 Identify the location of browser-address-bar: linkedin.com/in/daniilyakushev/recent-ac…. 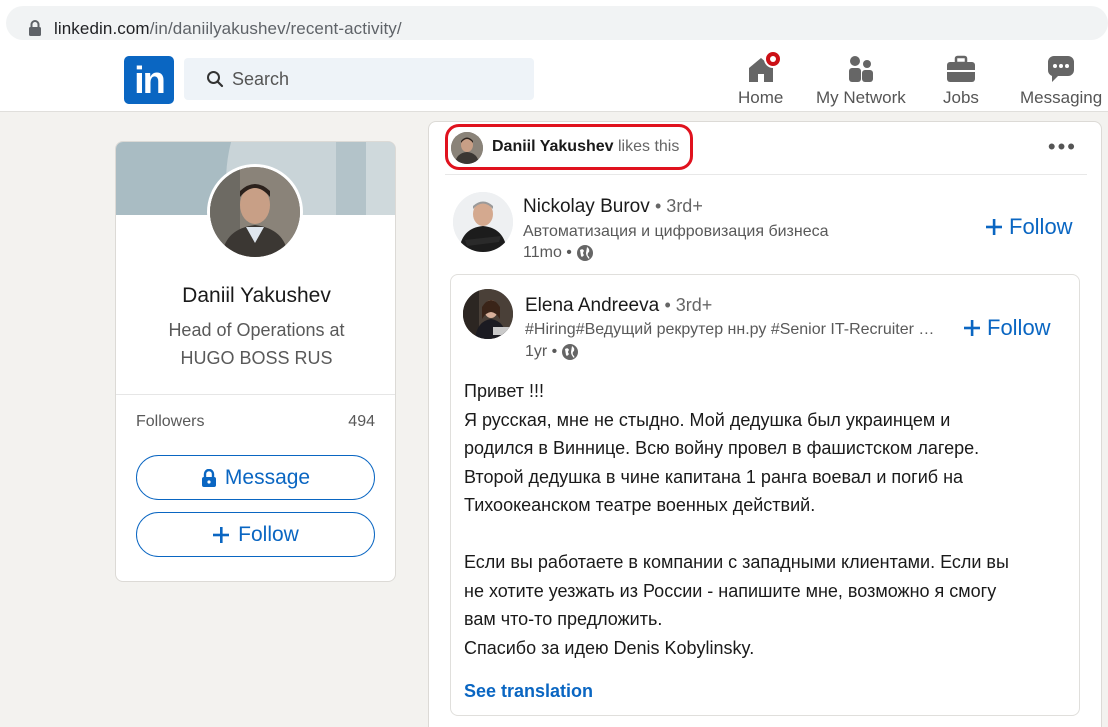
(554, 23).